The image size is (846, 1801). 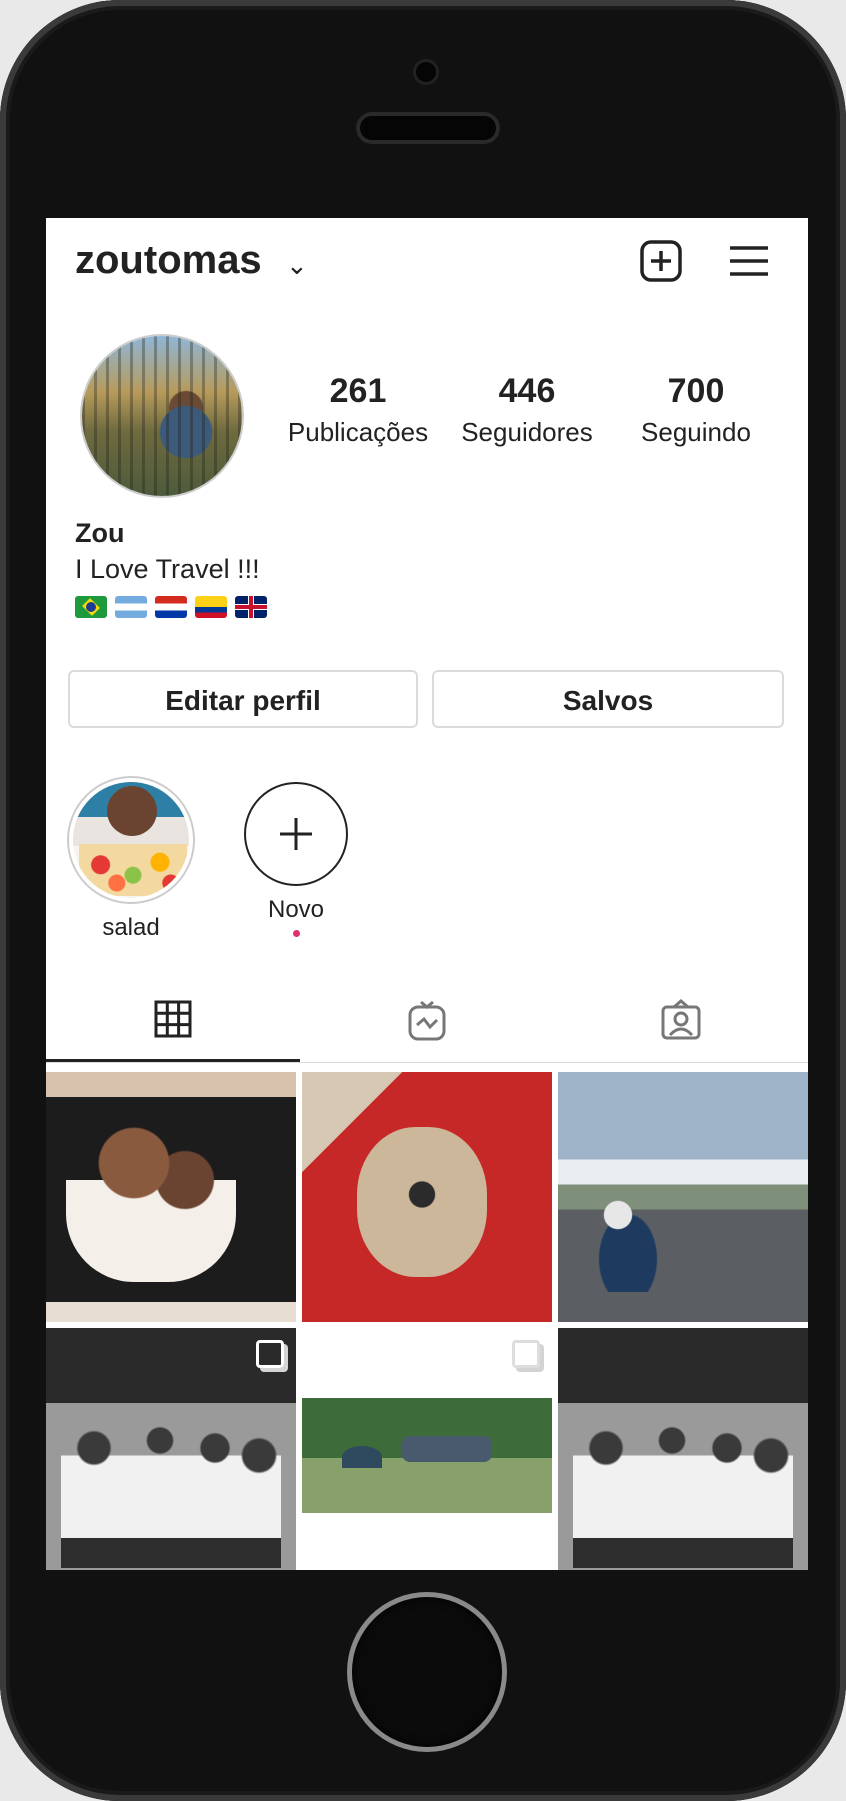 I want to click on profile-name: Zou, so click(x=100, y=533).